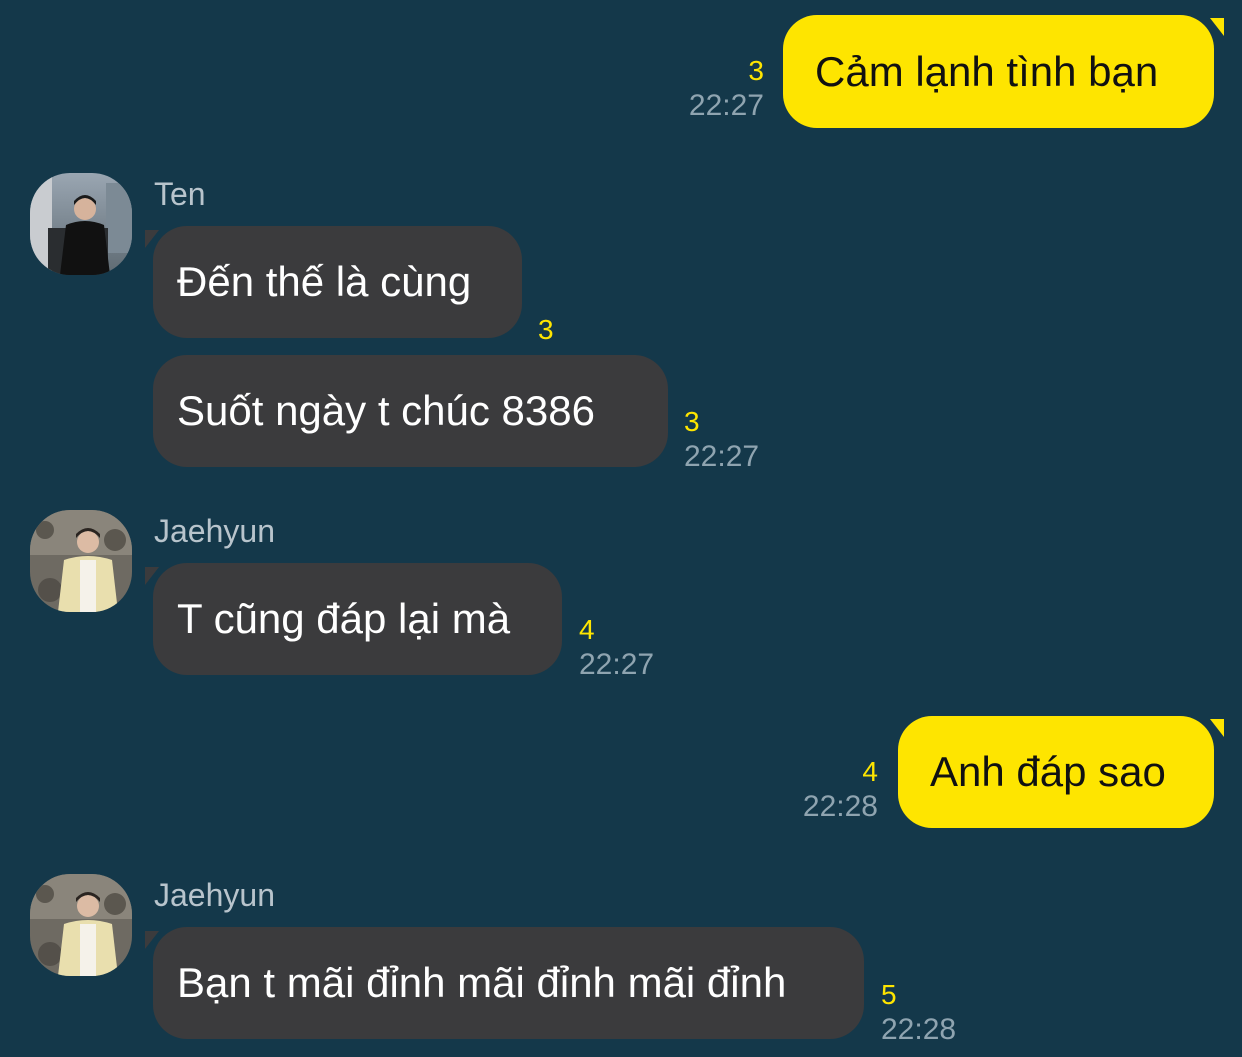 This screenshot has width=1242, height=1057. I want to click on message-text: Bạn t mãi đỉnh mãi đỉnh mãi đỉnh, so click(482, 982).